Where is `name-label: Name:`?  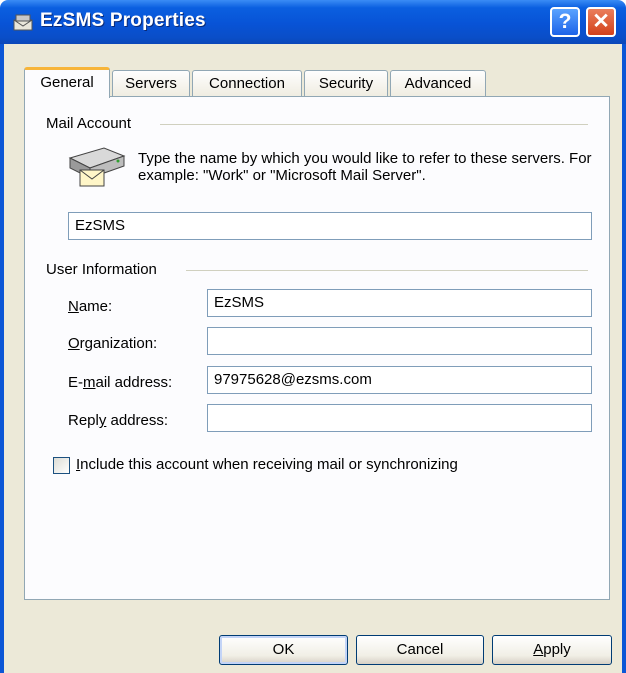 name-label: Name: is located at coordinates (90, 306).